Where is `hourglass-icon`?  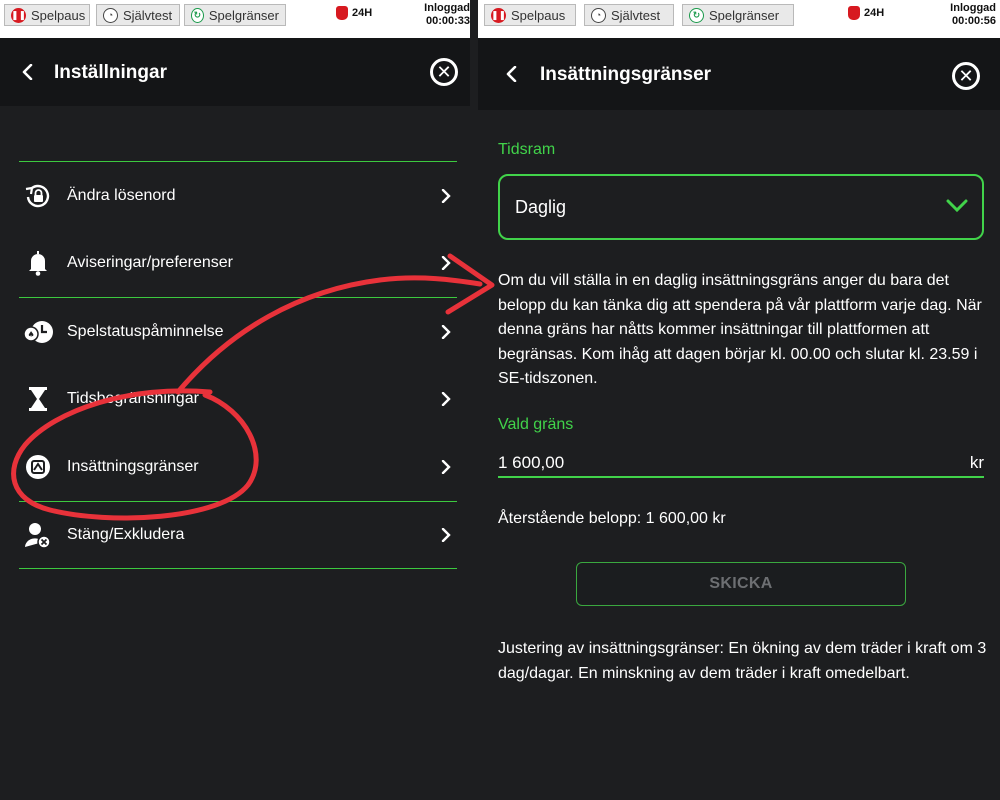 hourglass-icon is located at coordinates (38, 399).